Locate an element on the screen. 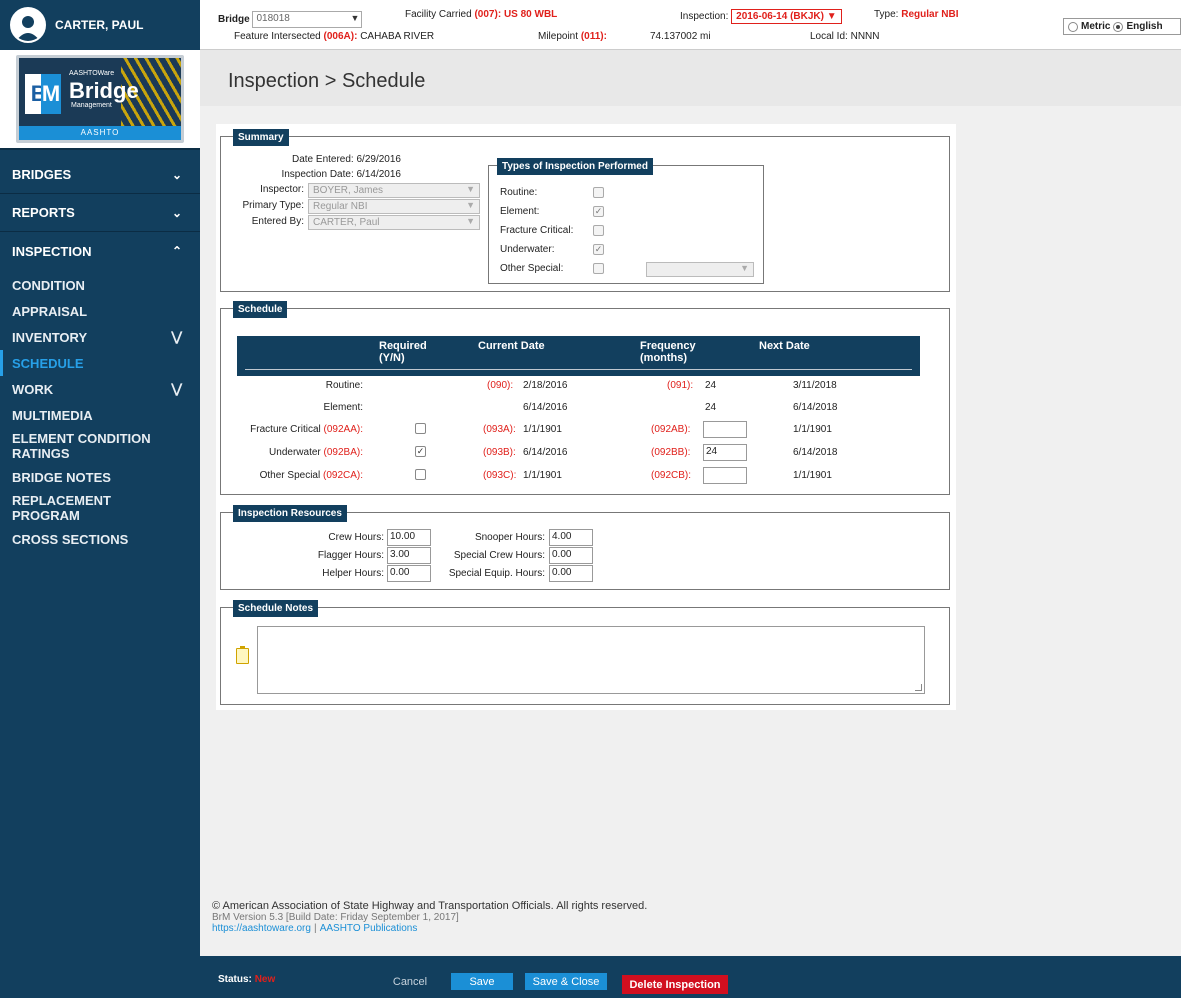  local-id-label: Local Id: is located at coordinates (829, 36).